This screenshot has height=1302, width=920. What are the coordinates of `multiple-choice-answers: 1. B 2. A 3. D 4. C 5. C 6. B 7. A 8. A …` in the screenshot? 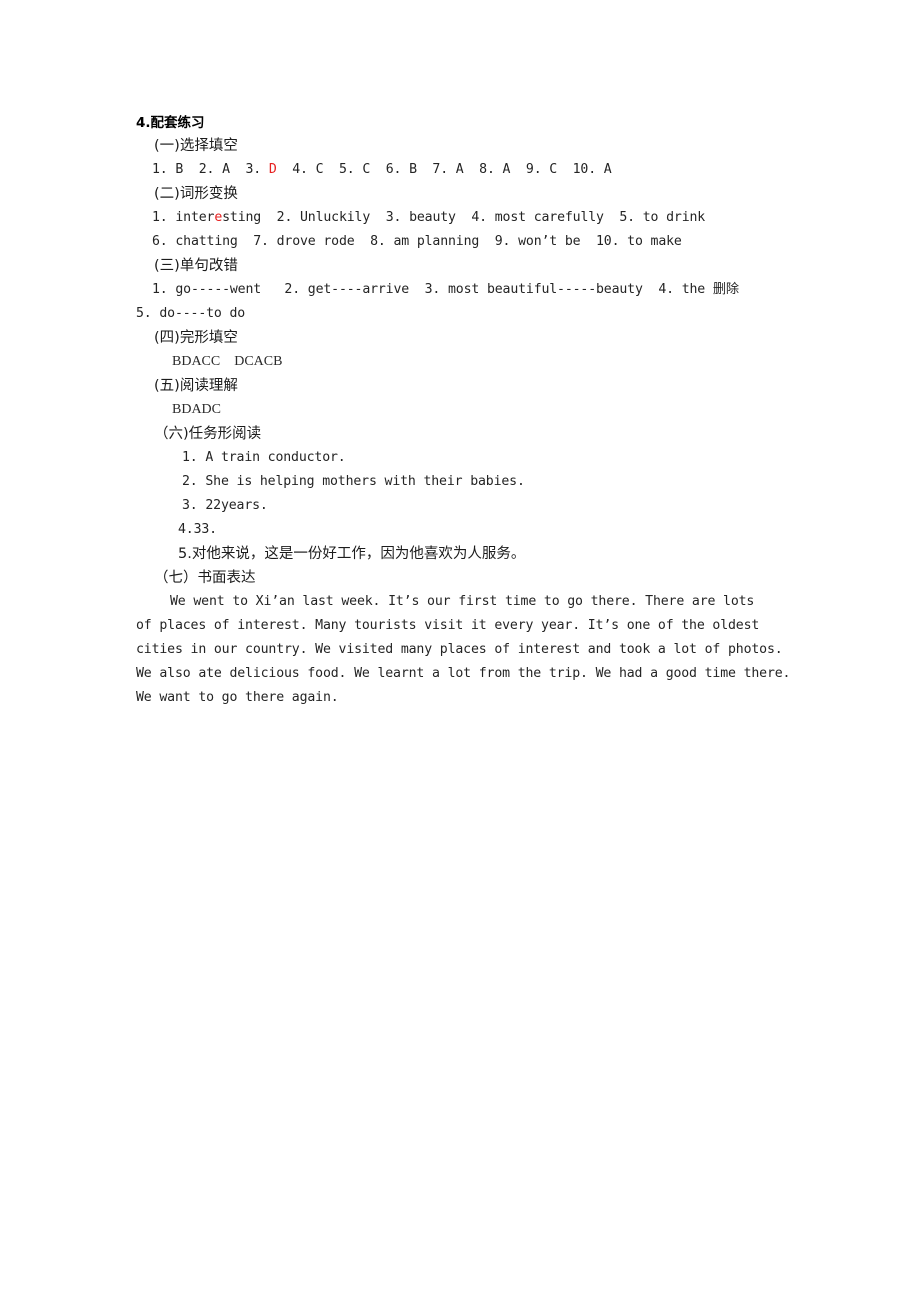 It's located at (460, 170).